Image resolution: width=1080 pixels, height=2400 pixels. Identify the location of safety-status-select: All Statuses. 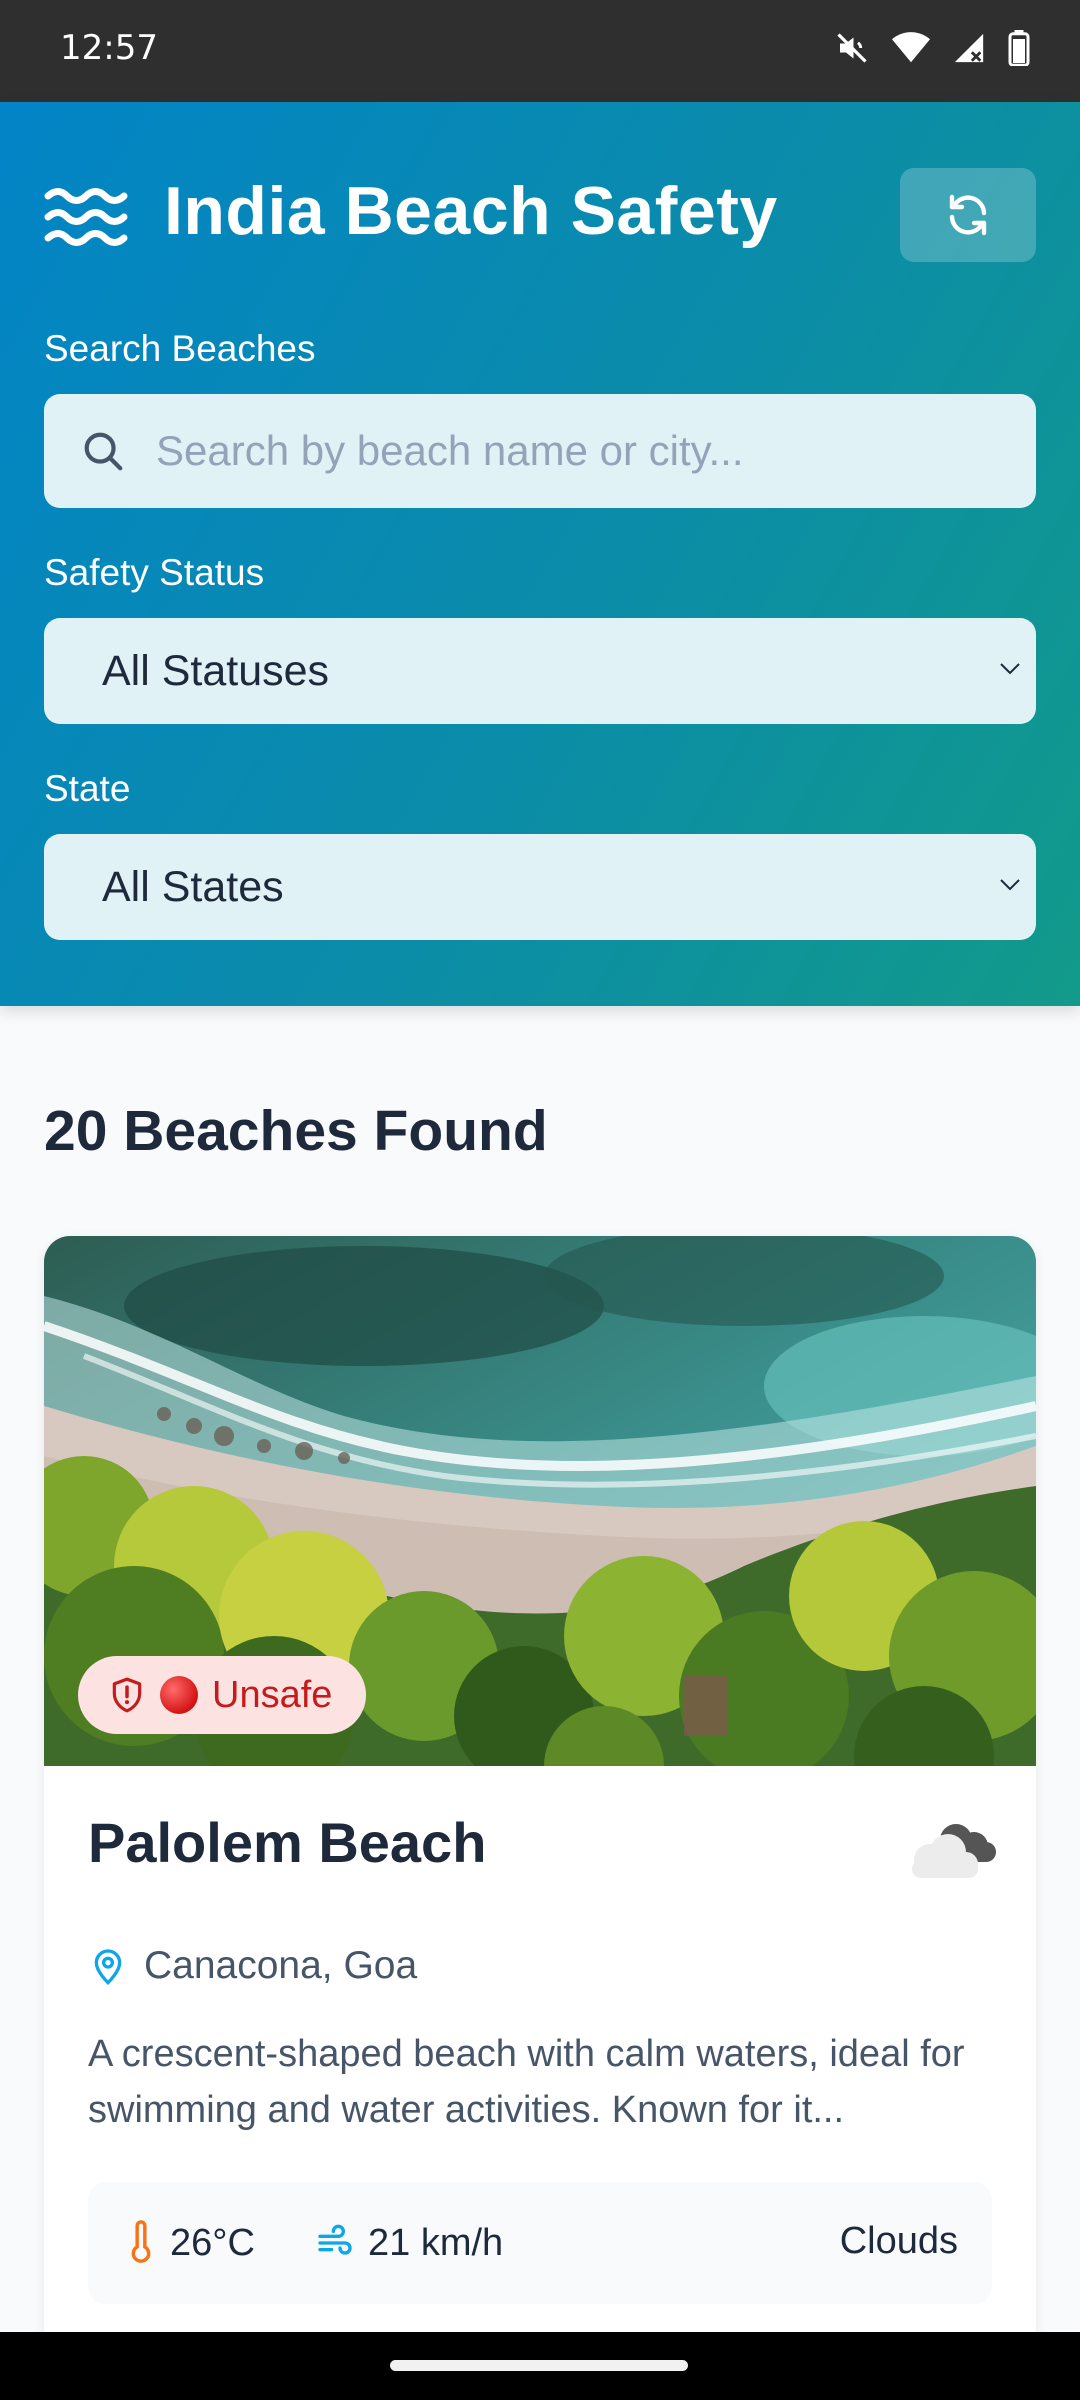
(540, 671).